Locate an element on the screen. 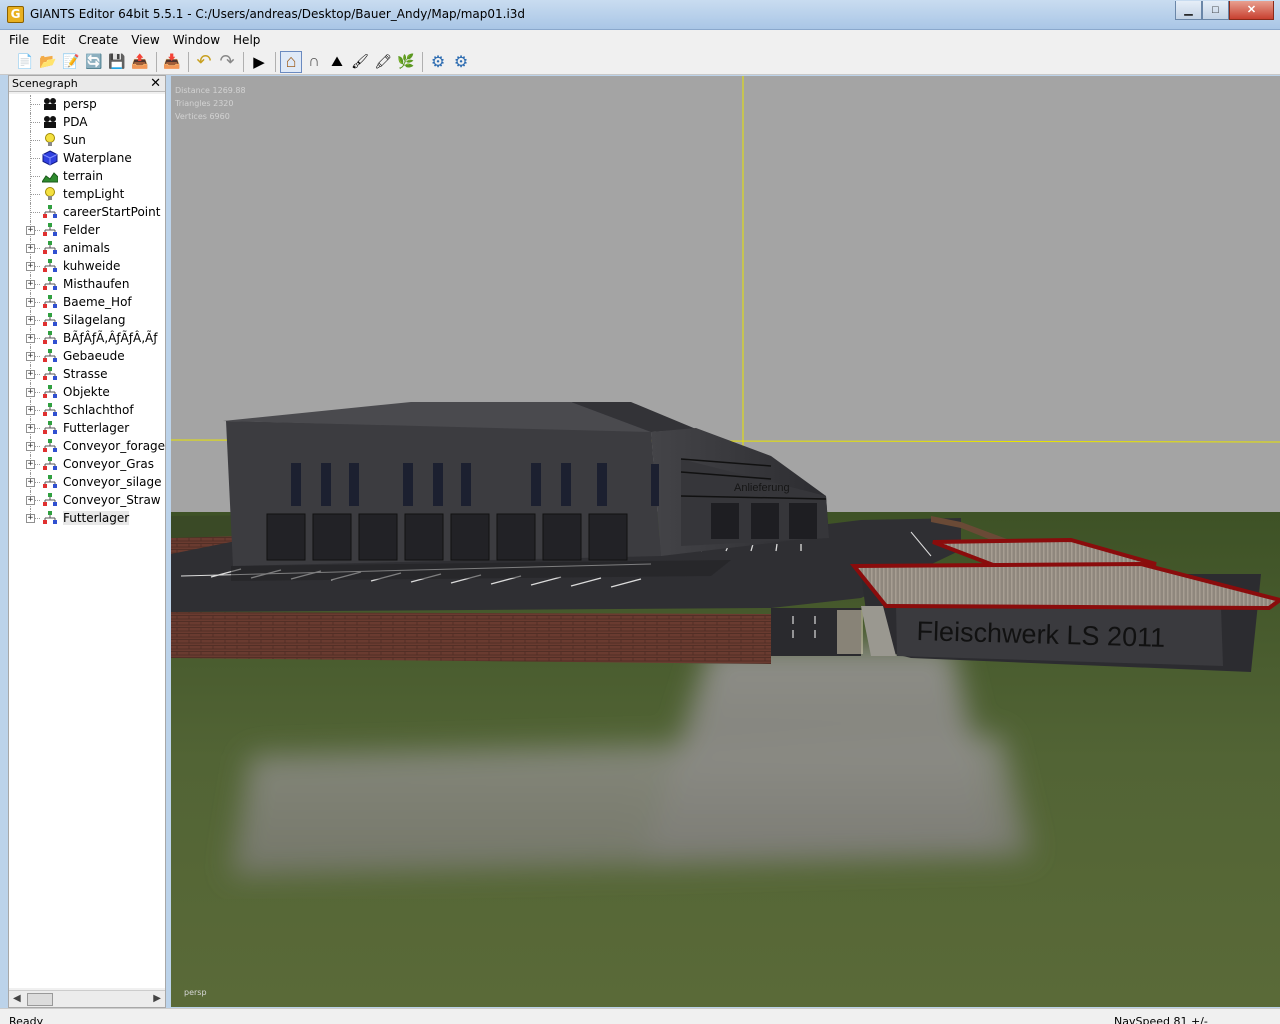 Image resolution: width=1280 pixels, height=1024 pixels. tree-item-label: tempLight is located at coordinates (94, 194).